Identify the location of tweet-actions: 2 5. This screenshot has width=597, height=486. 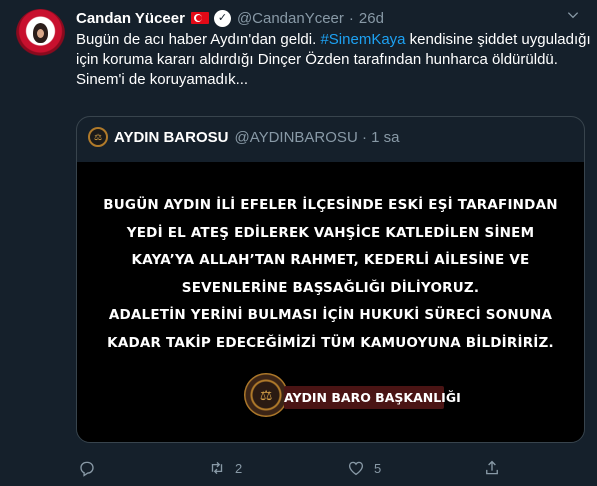
(306, 468).